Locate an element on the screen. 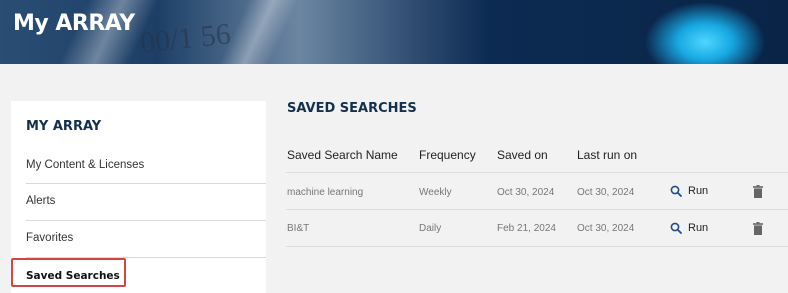 Image resolution: width=788 pixels, height=293 pixels. sidebar-heading: MY ARRAY is located at coordinates (64, 126).